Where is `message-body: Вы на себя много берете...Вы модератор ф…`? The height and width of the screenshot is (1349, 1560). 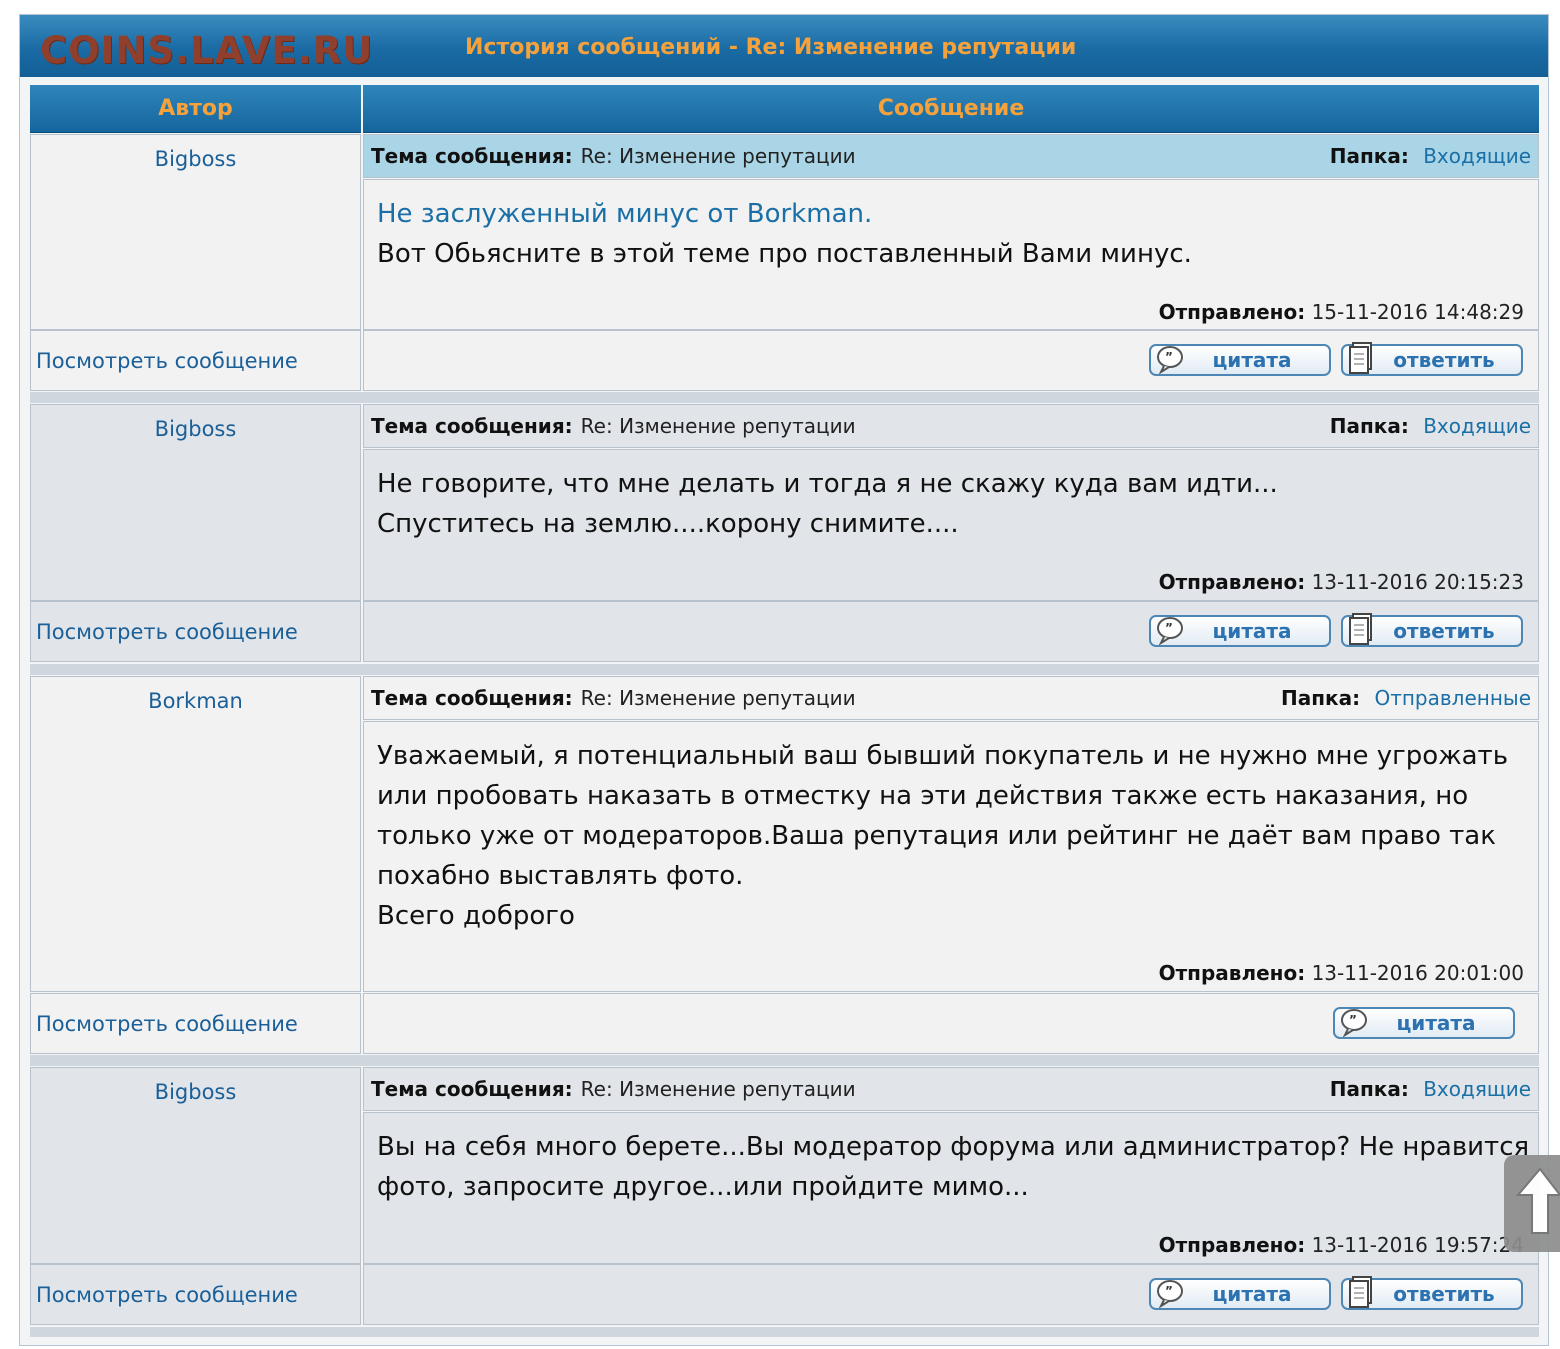
message-body: Вы на себя много берете...Вы модератор ф… is located at coordinates (951, 1188).